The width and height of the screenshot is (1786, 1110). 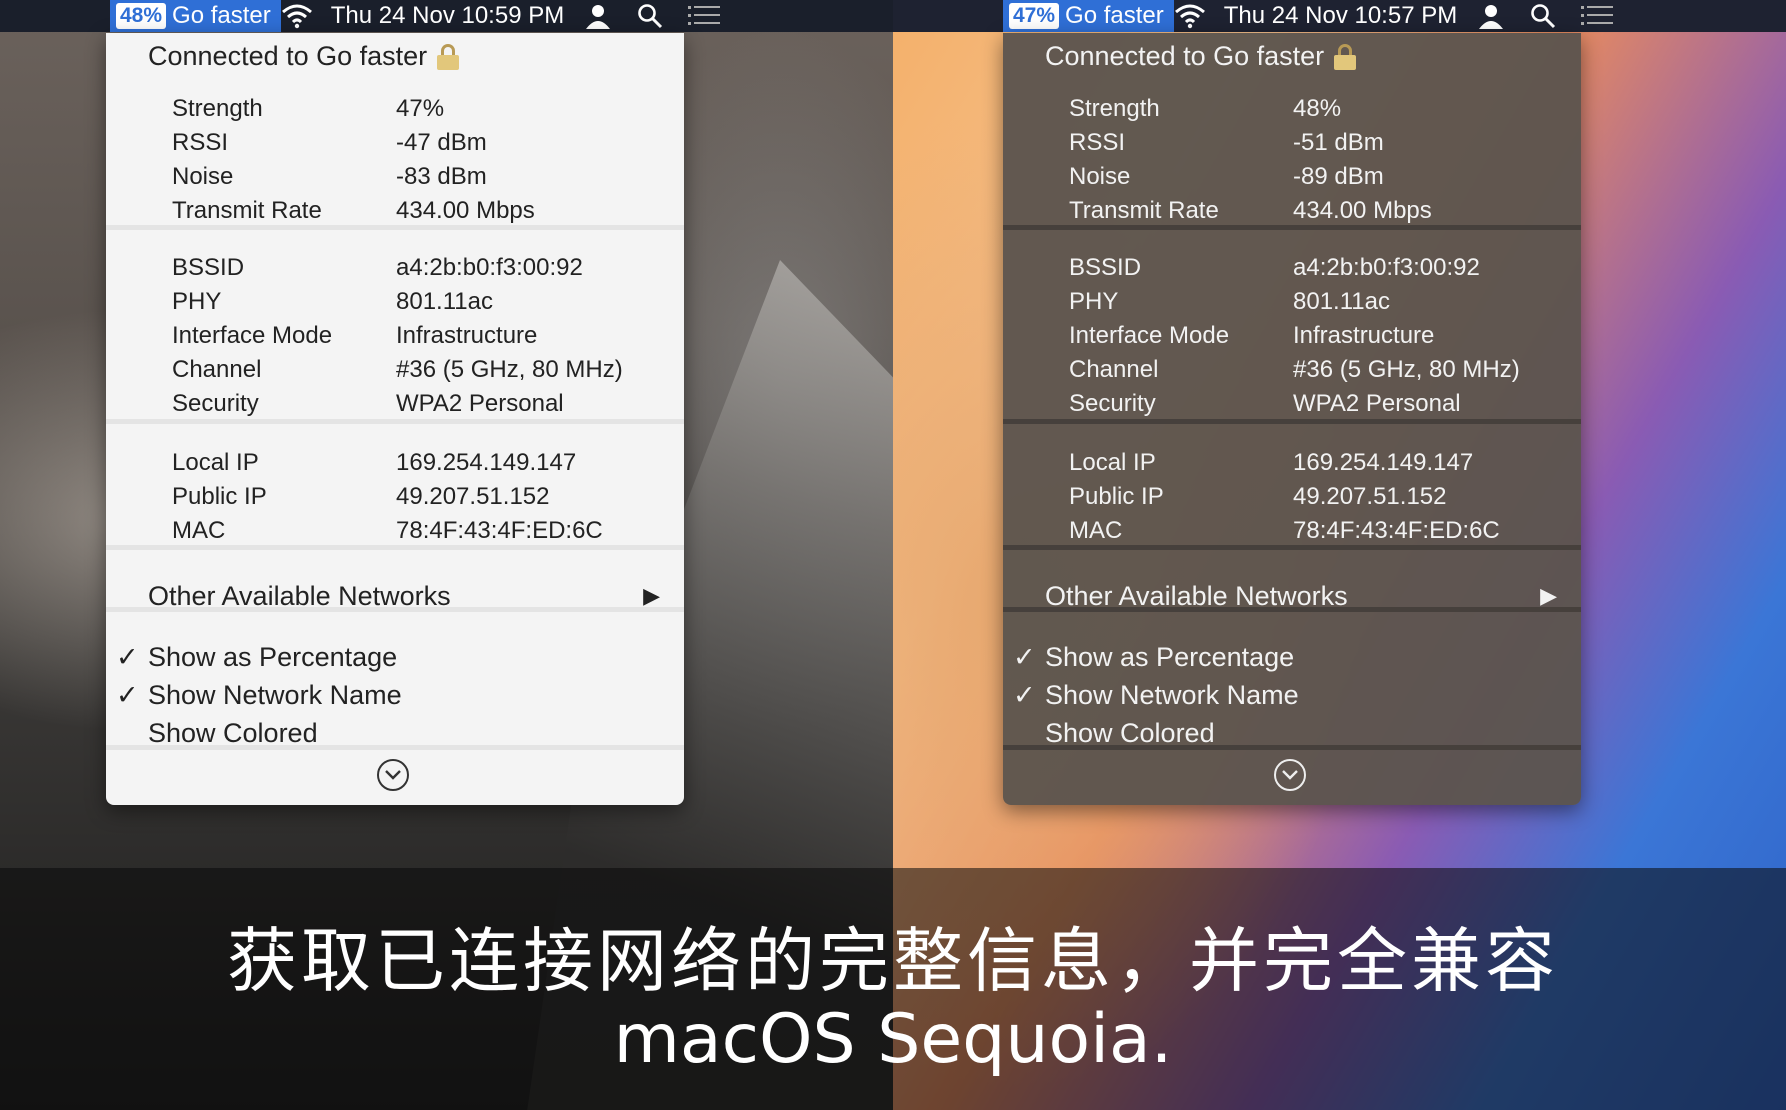 I want to click on detail-row: Strength 48%, so click(x=1325, y=112).